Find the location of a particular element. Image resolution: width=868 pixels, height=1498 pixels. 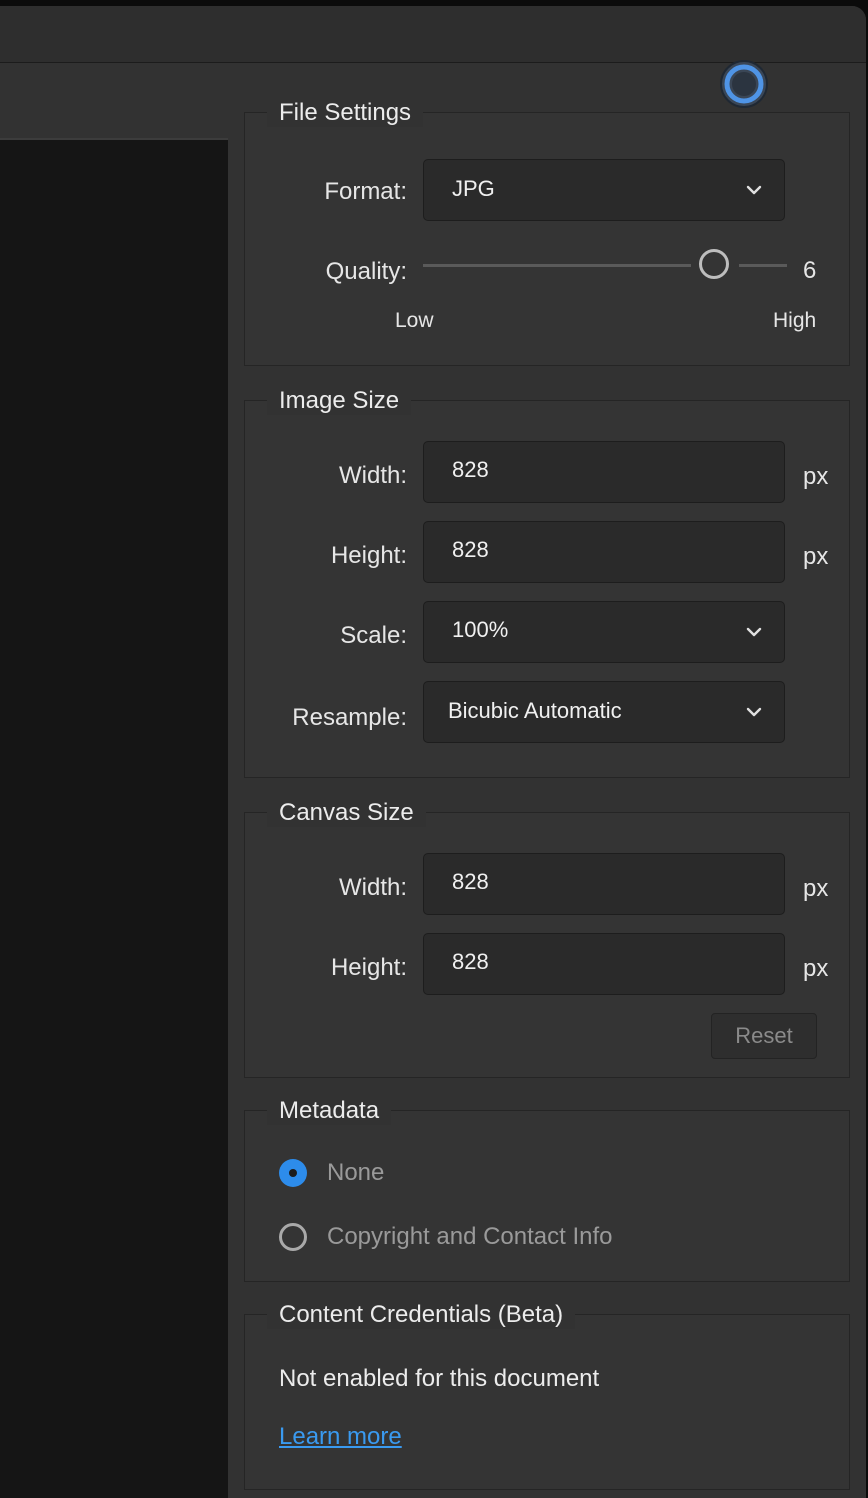

resample-label: Resample: is located at coordinates (349, 717).